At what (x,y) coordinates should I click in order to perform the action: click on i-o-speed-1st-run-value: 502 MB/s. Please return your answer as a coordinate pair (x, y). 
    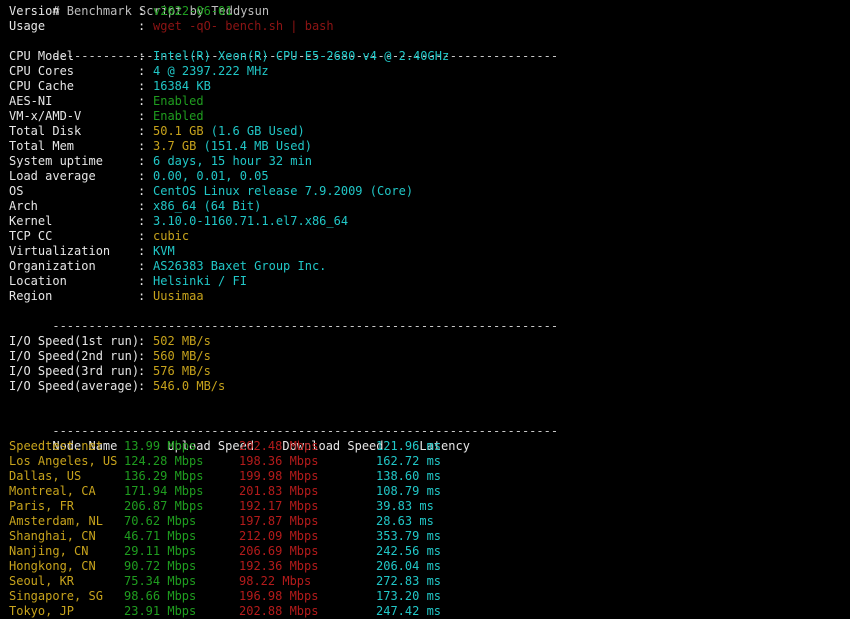
    Looking at the image, I should click on (182, 341).